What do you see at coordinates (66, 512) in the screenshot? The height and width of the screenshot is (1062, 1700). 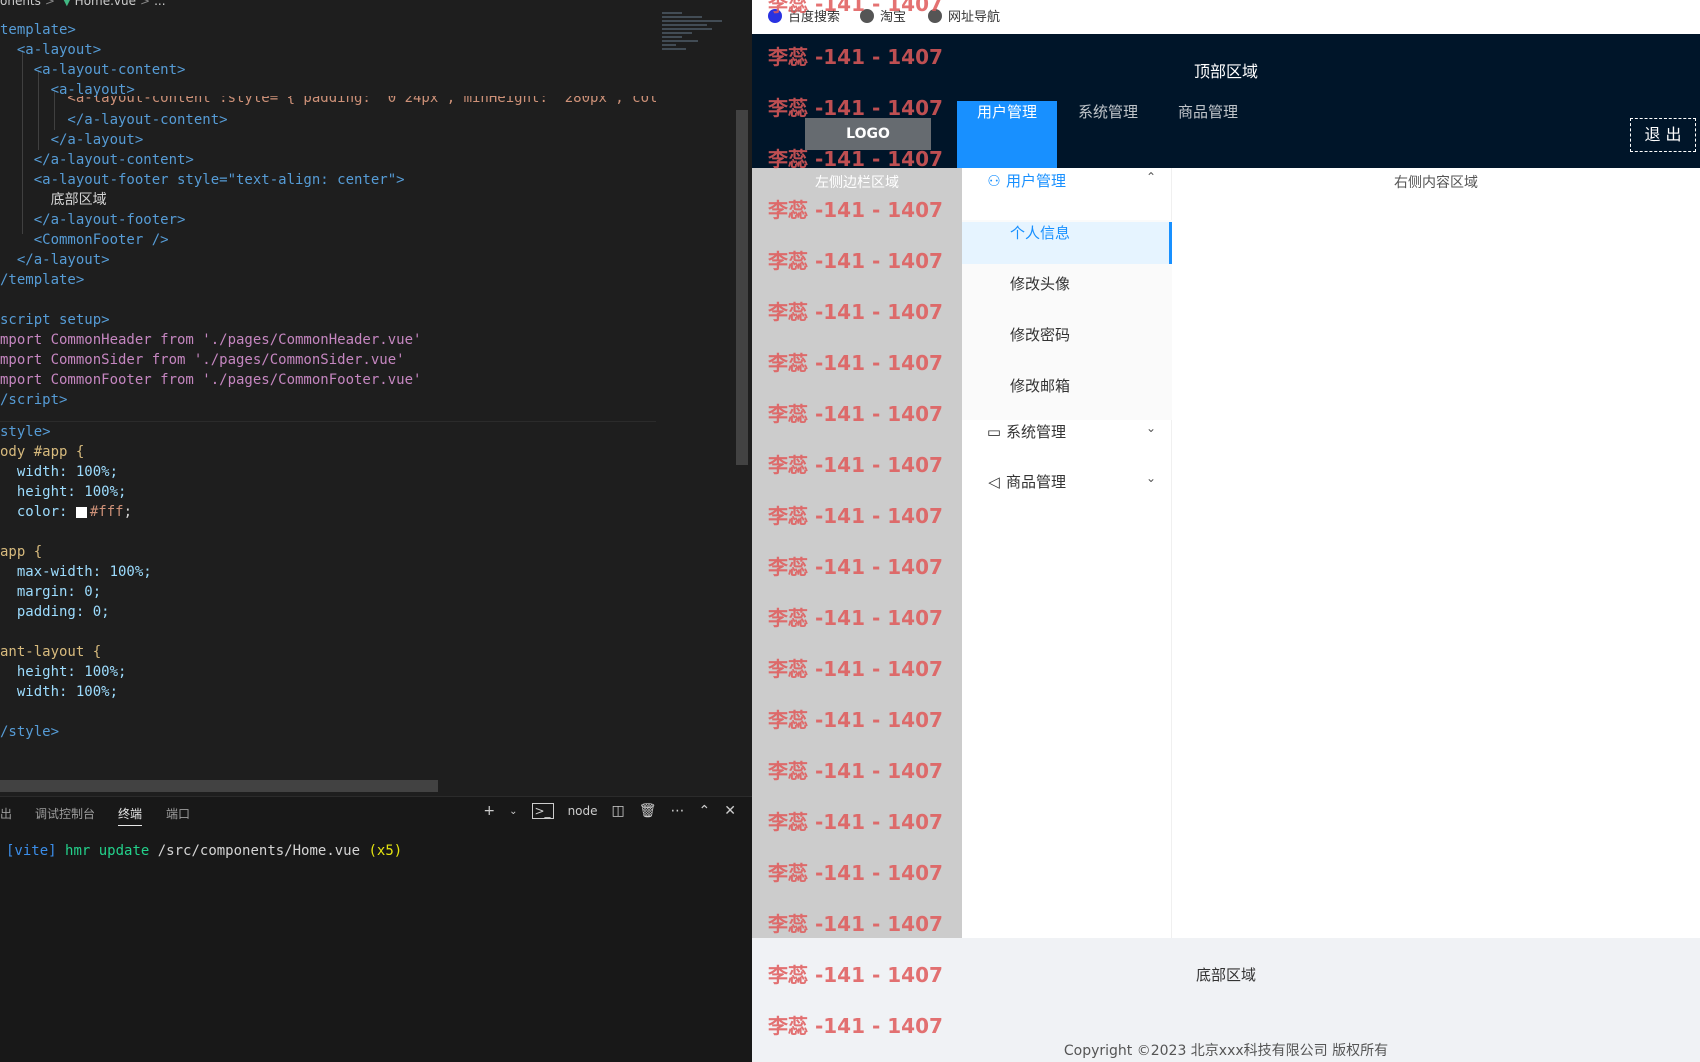 I see `code-line: color: #fff;` at bounding box center [66, 512].